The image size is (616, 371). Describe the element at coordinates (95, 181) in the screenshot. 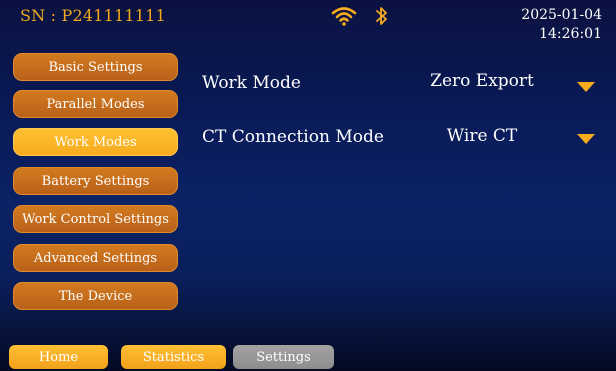

I see `sidebar-item-battery-settings: Battery Settings` at that location.